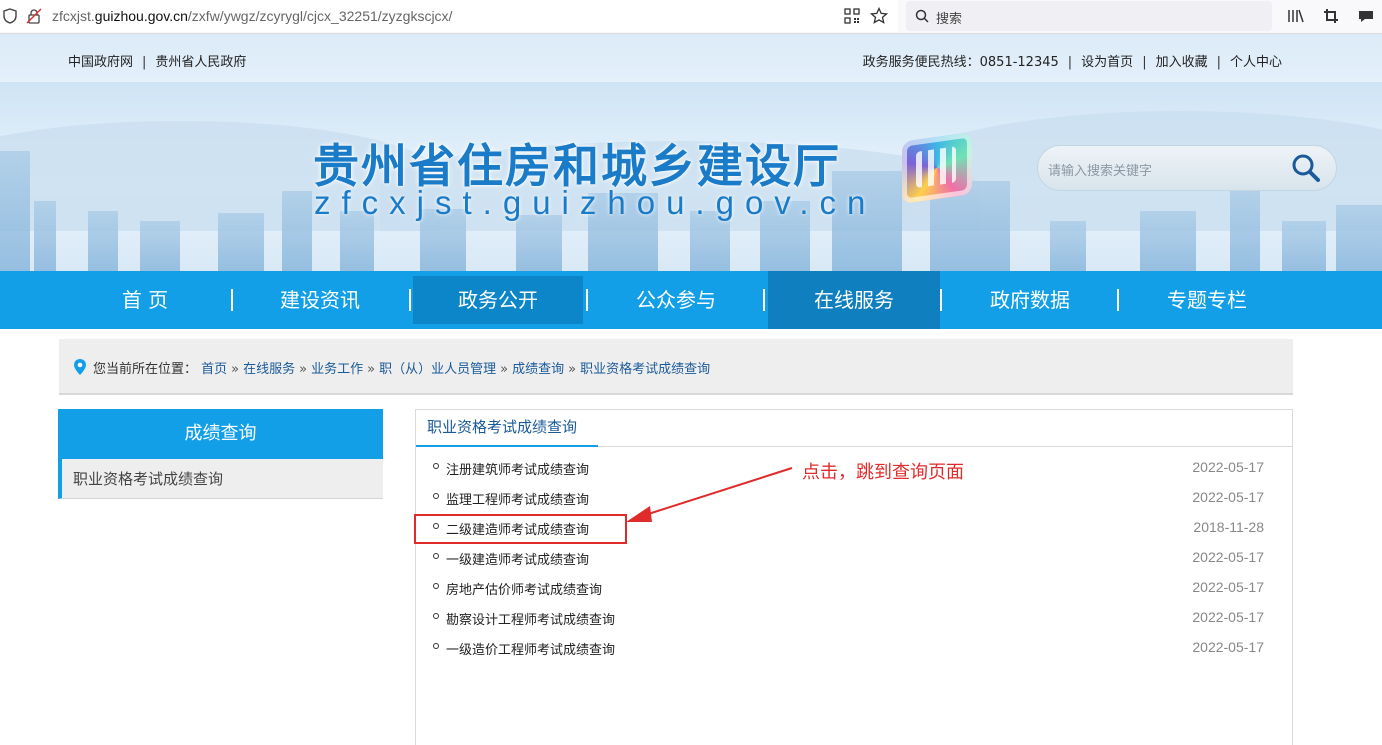 Image resolution: width=1382 pixels, height=745 pixels. I want to click on list-item-title: 一级建造师考试成绩查询, so click(517, 558).